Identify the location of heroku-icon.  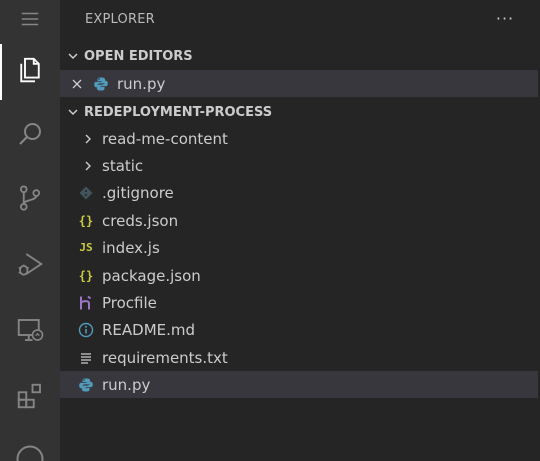
(86, 303).